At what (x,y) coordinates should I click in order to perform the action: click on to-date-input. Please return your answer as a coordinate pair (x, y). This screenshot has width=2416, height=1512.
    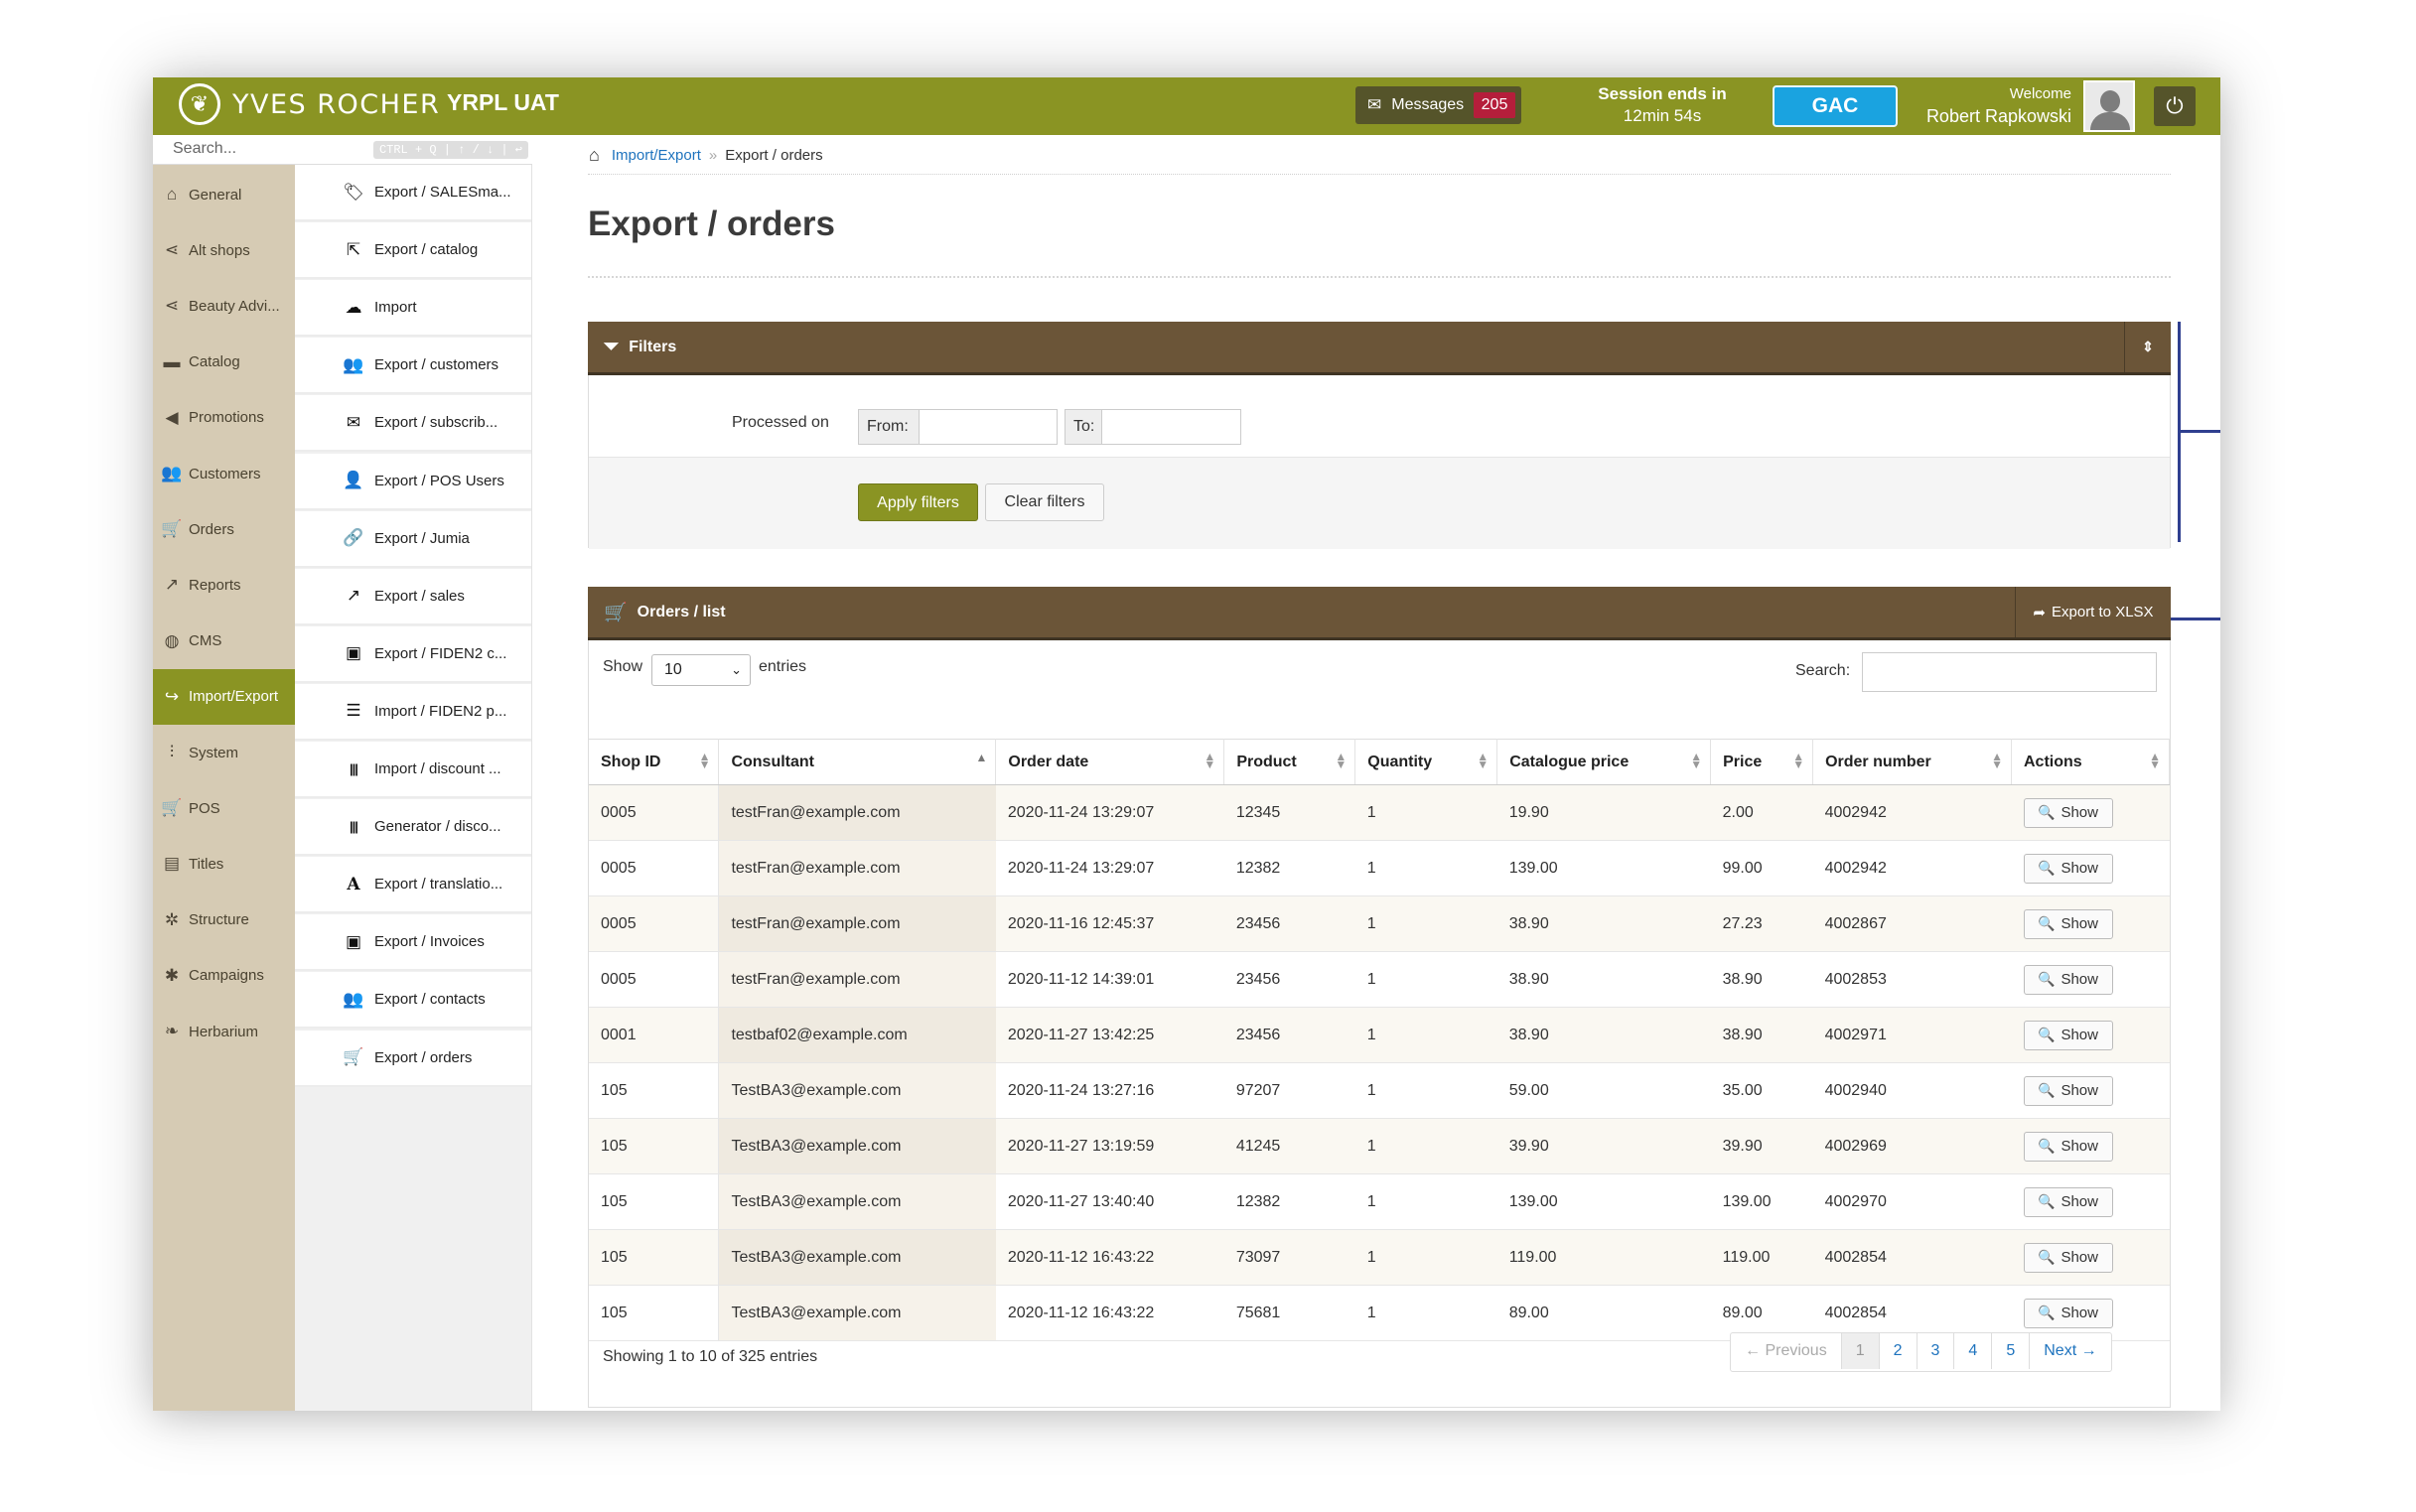
    Looking at the image, I should click on (1171, 427).